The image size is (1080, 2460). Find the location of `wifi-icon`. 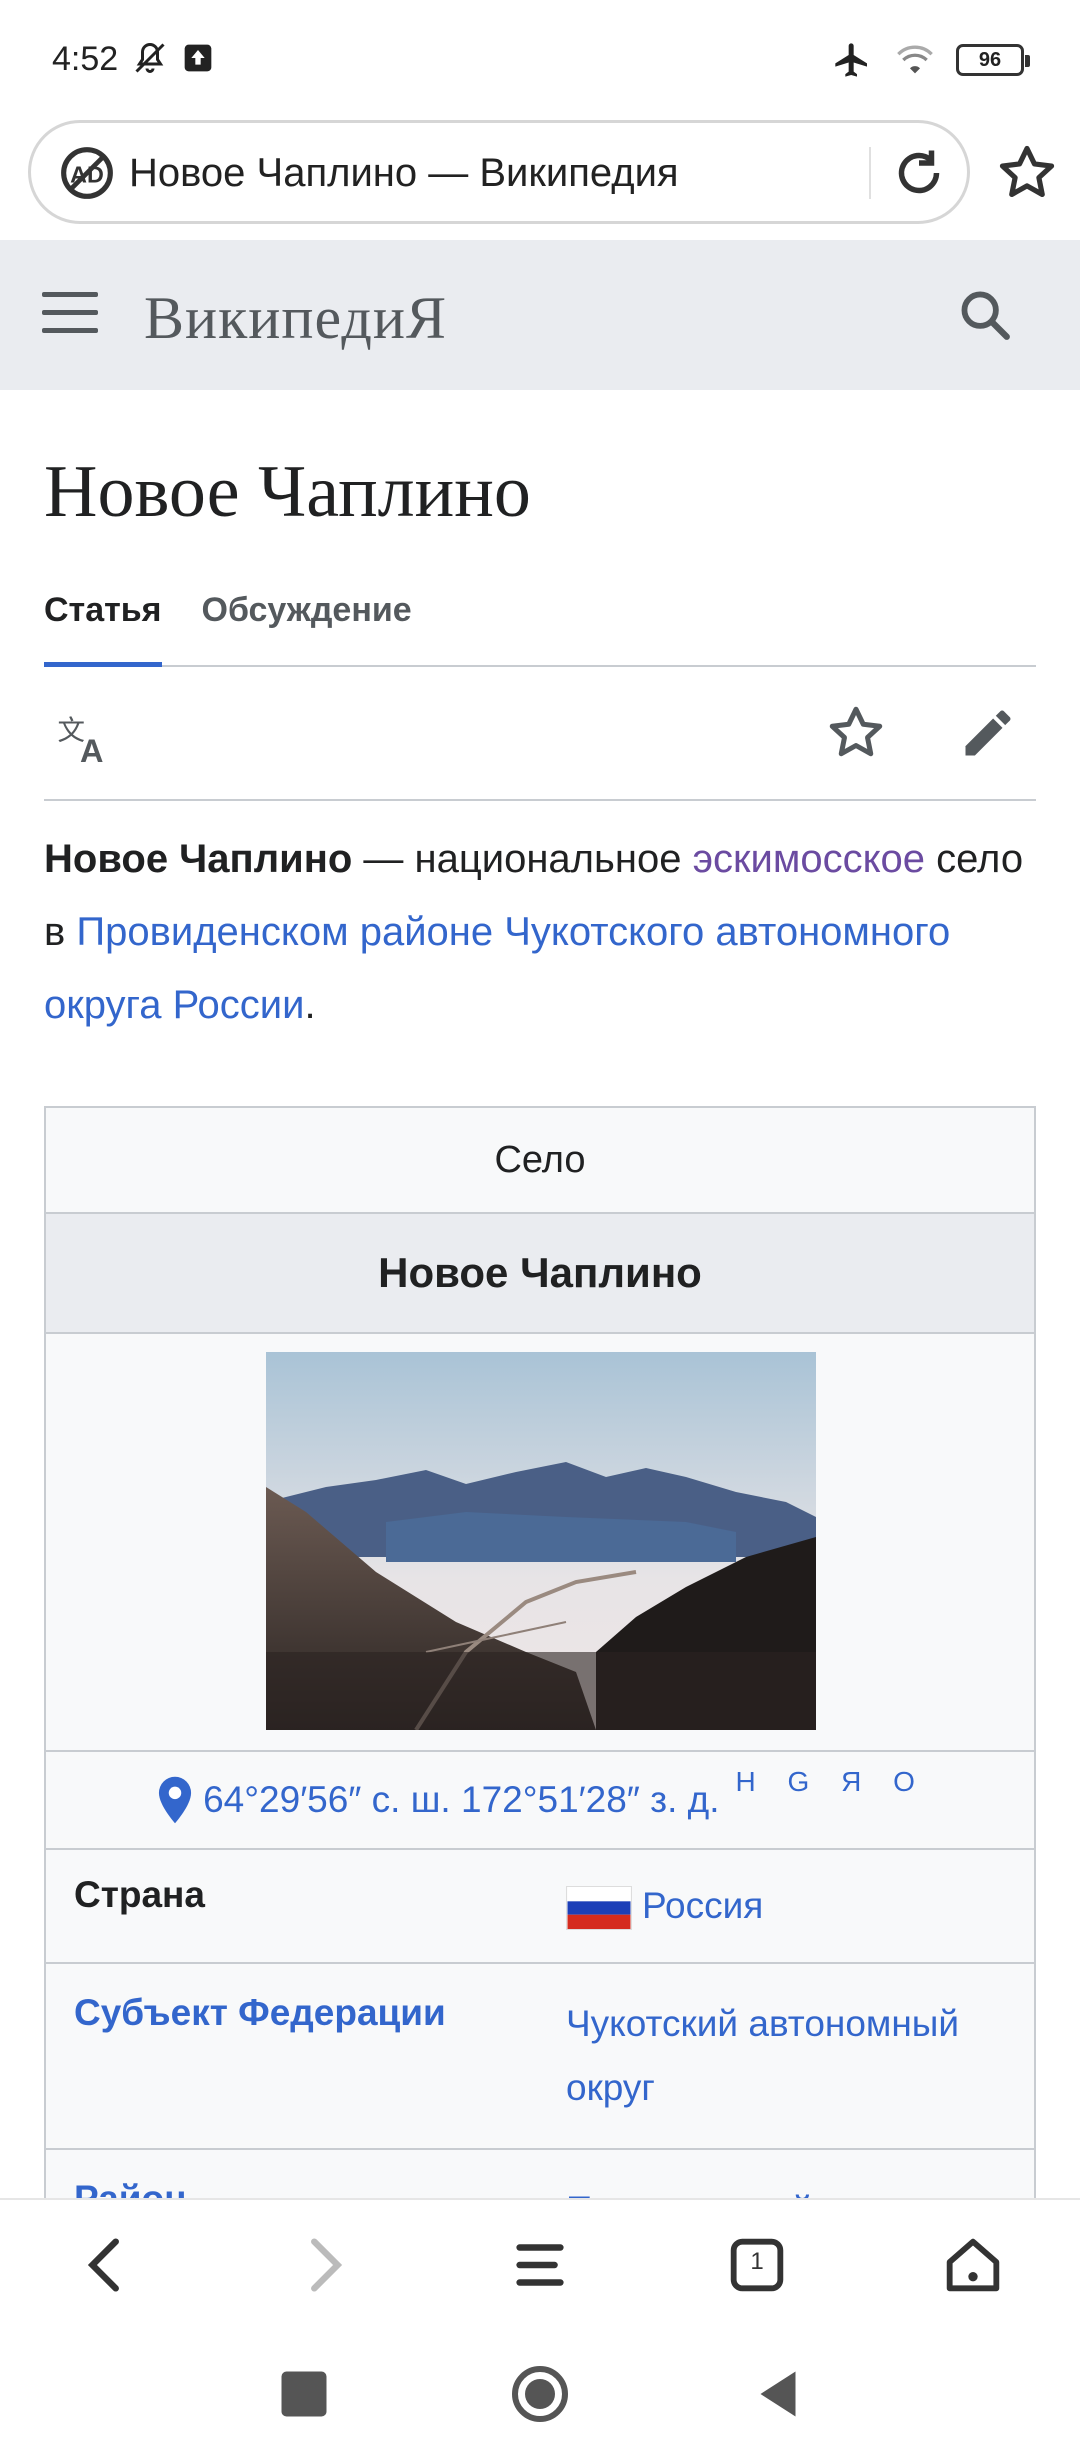

wifi-icon is located at coordinates (915, 59).